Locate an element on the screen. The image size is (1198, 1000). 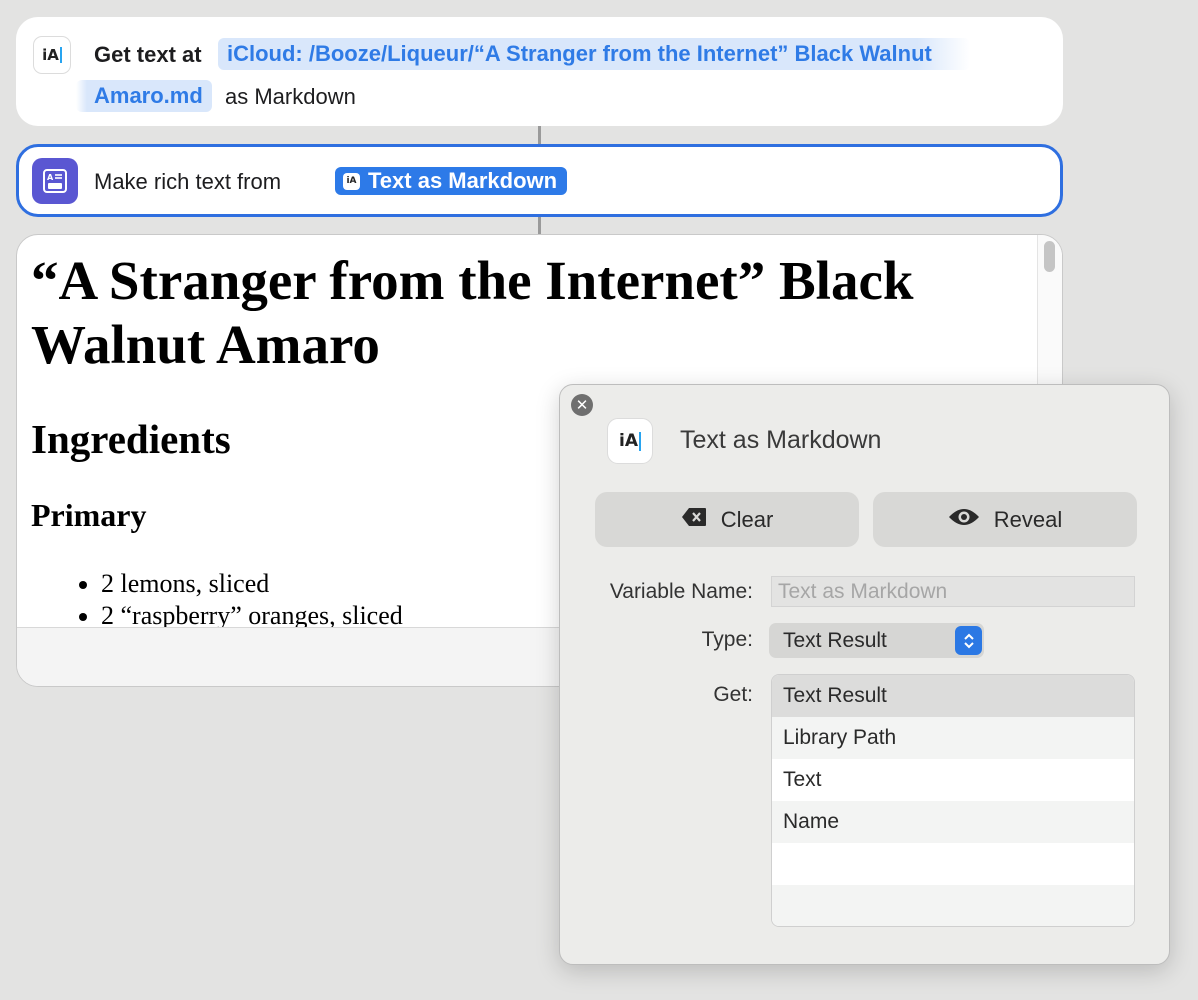
type-select: Text Result is located at coordinates (876, 640).